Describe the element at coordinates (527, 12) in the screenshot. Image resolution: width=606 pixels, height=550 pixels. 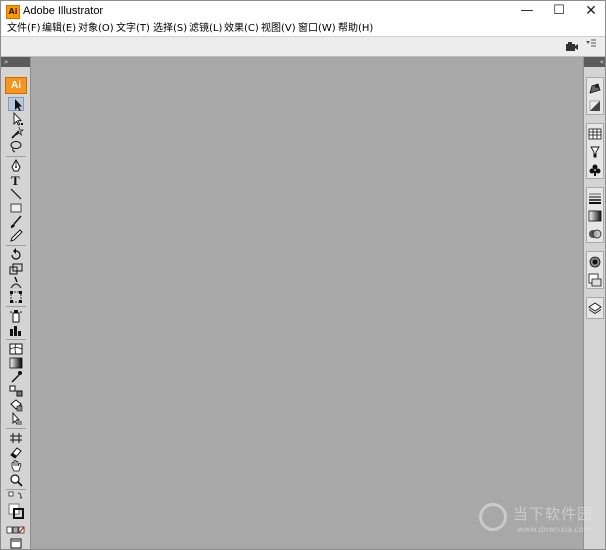
I see `minimize-button: —` at that location.